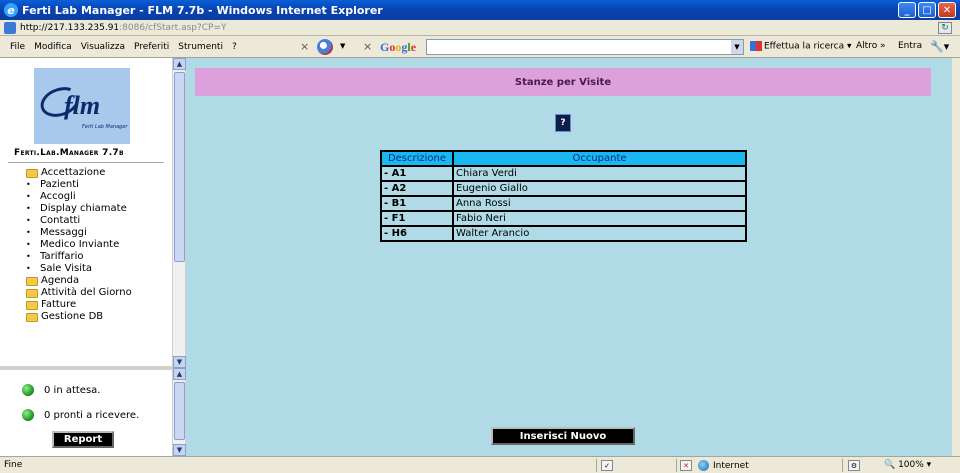  I want to click on page-title: Stanze per Visite, so click(563, 82).